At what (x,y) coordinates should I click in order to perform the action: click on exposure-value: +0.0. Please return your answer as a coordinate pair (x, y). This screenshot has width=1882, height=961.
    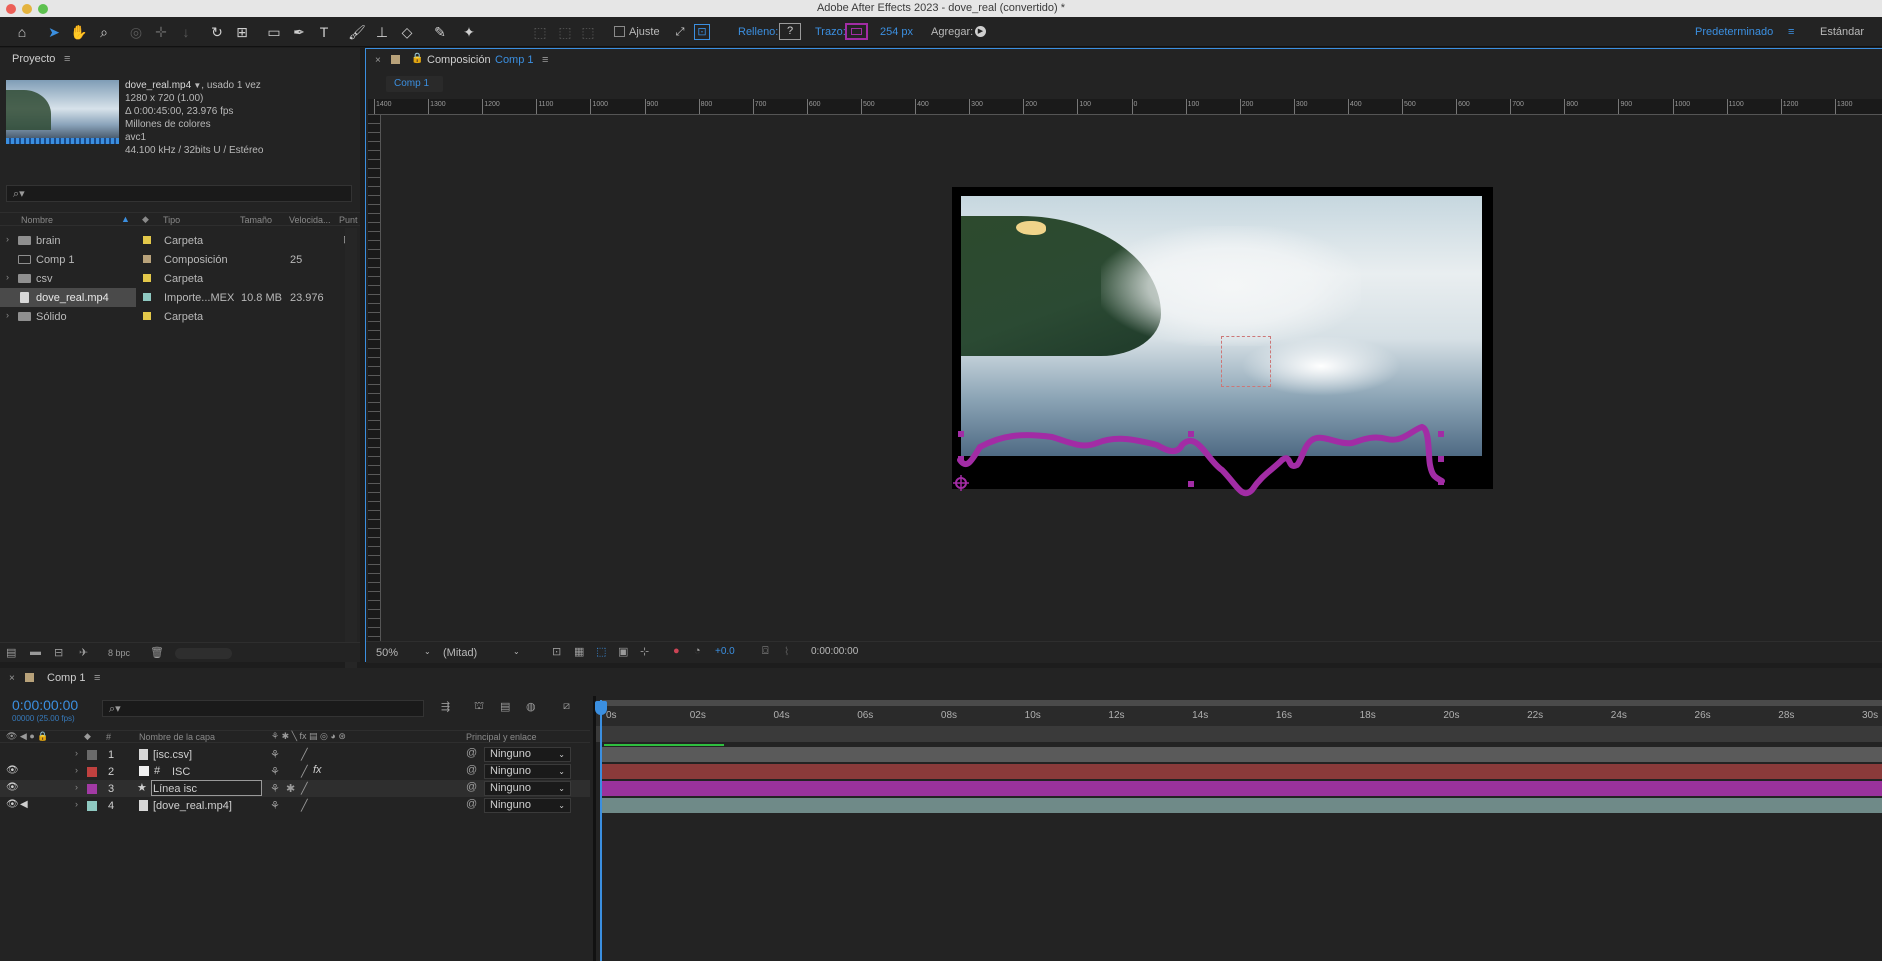
    Looking at the image, I should click on (725, 651).